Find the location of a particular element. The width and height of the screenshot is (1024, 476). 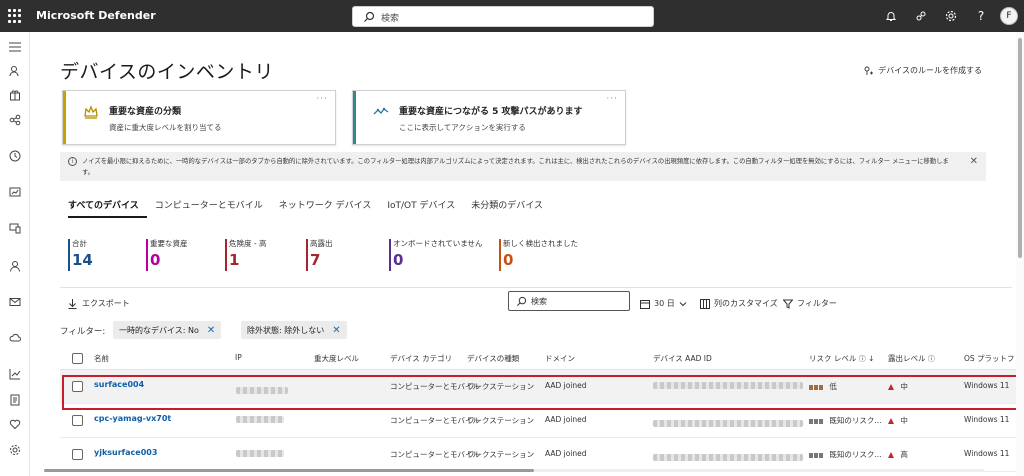

tab-network-devices: ネットワーク デバイス is located at coordinates (329, 208).